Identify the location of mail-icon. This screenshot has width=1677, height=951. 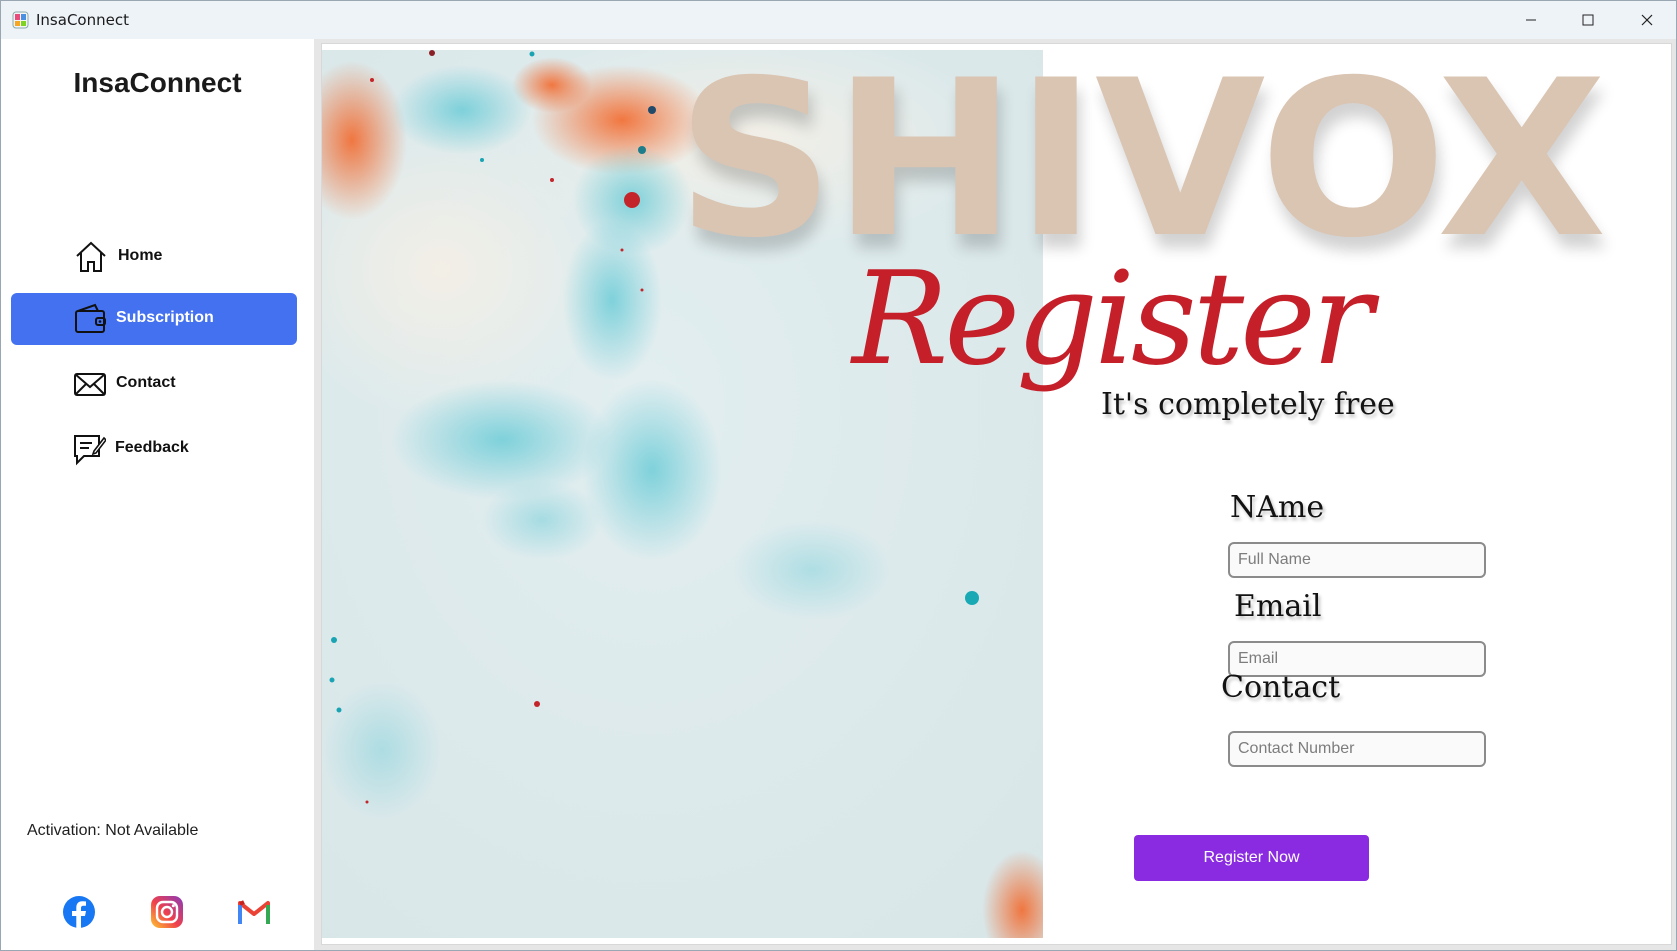
(90, 384).